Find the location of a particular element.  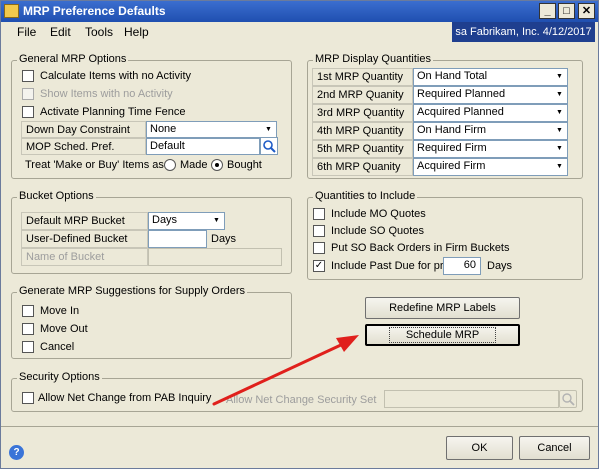

arrow-head is located at coordinates (347, 343).